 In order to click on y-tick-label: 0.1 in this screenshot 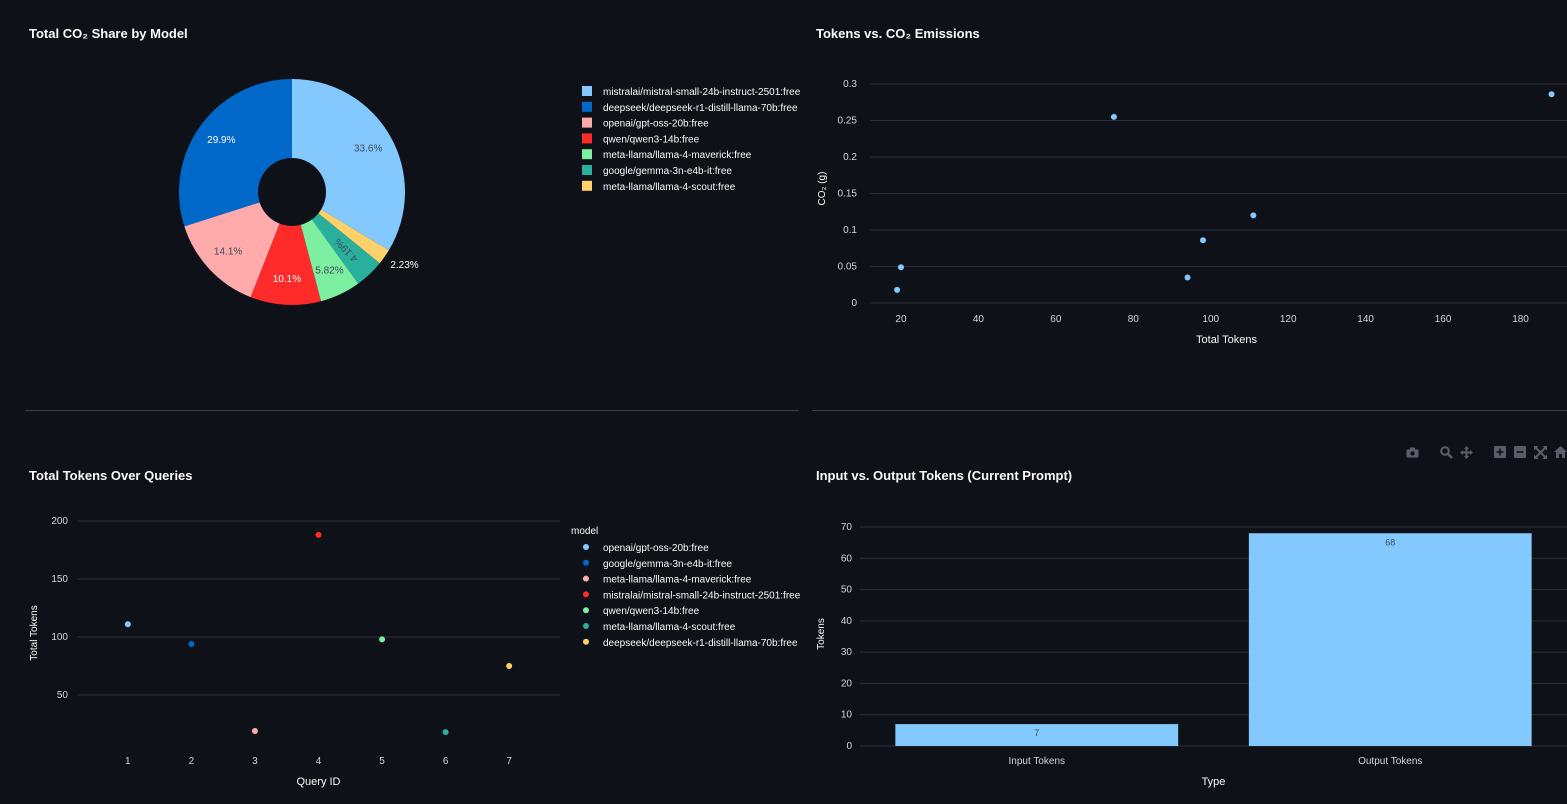, I will do `click(850, 230)`.